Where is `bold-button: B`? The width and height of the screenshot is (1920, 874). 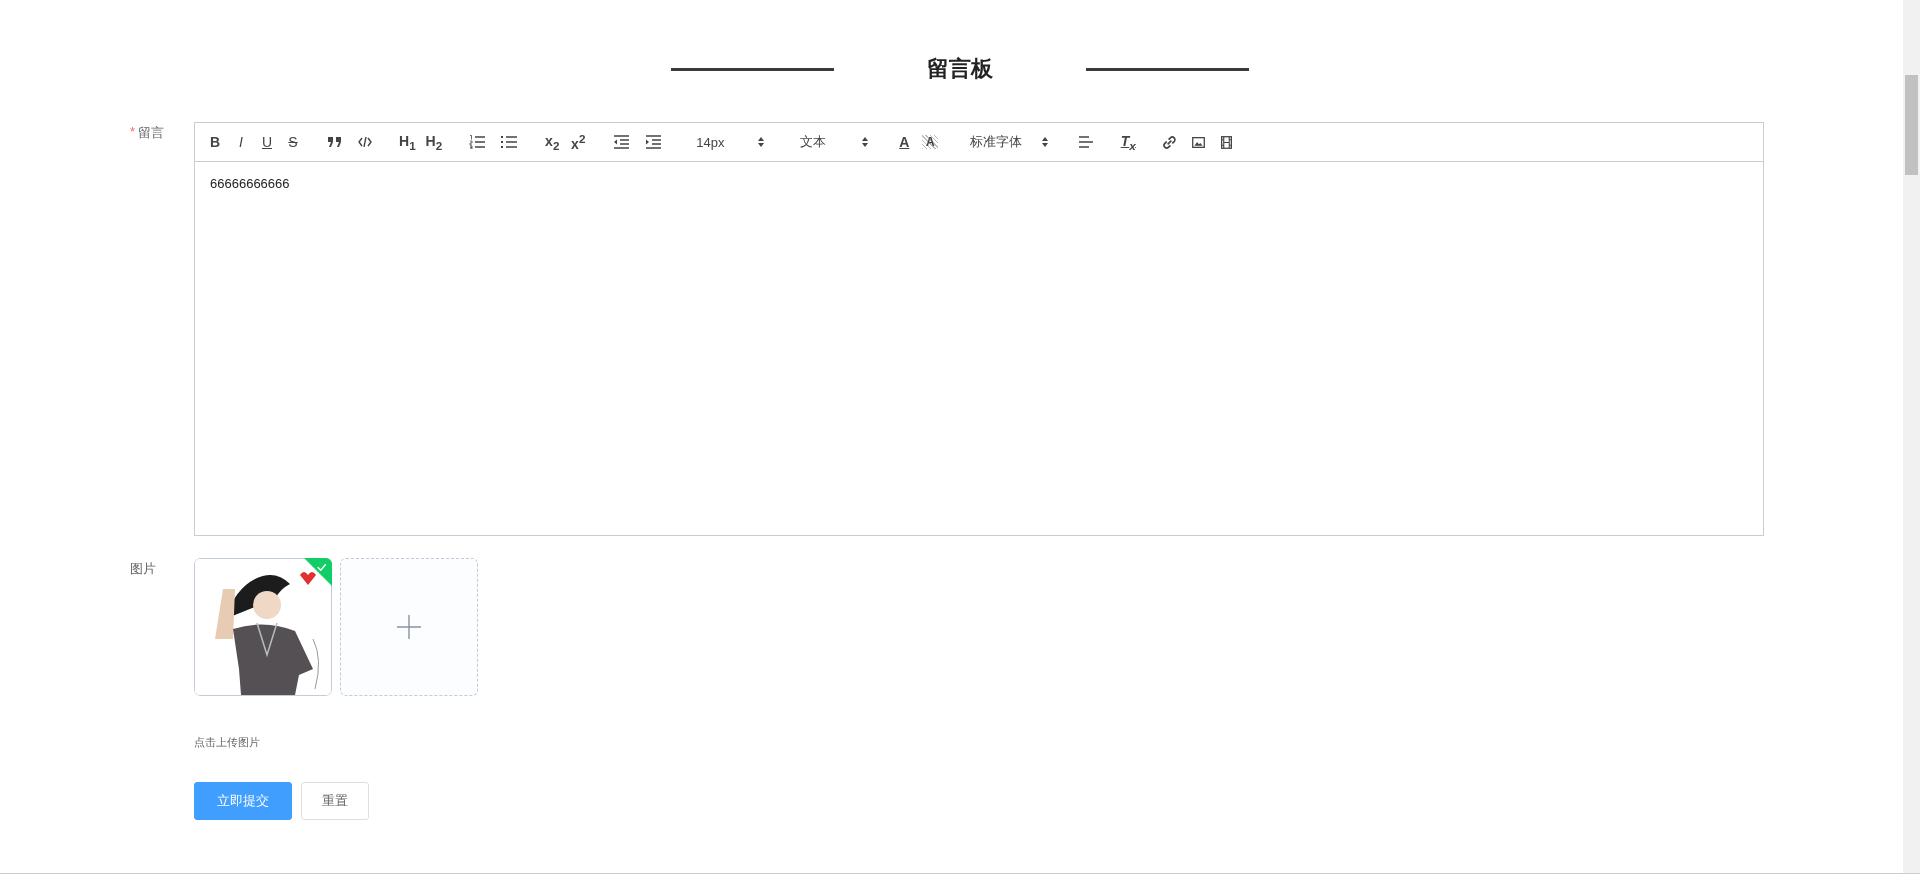
bold-button: B is located at coordinates (215, 142).